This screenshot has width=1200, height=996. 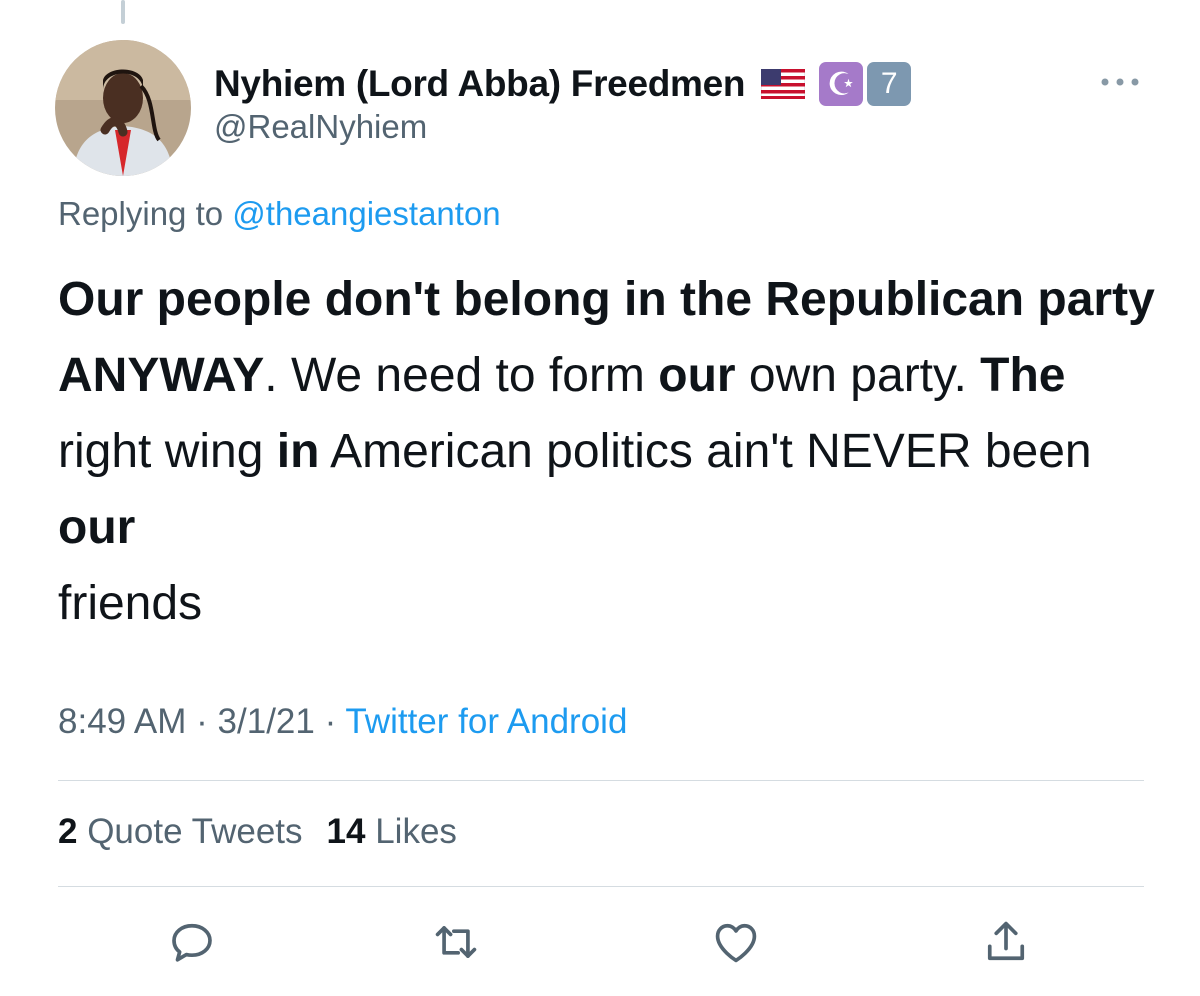 I want to click on like-button, so click(x=736, y=942).